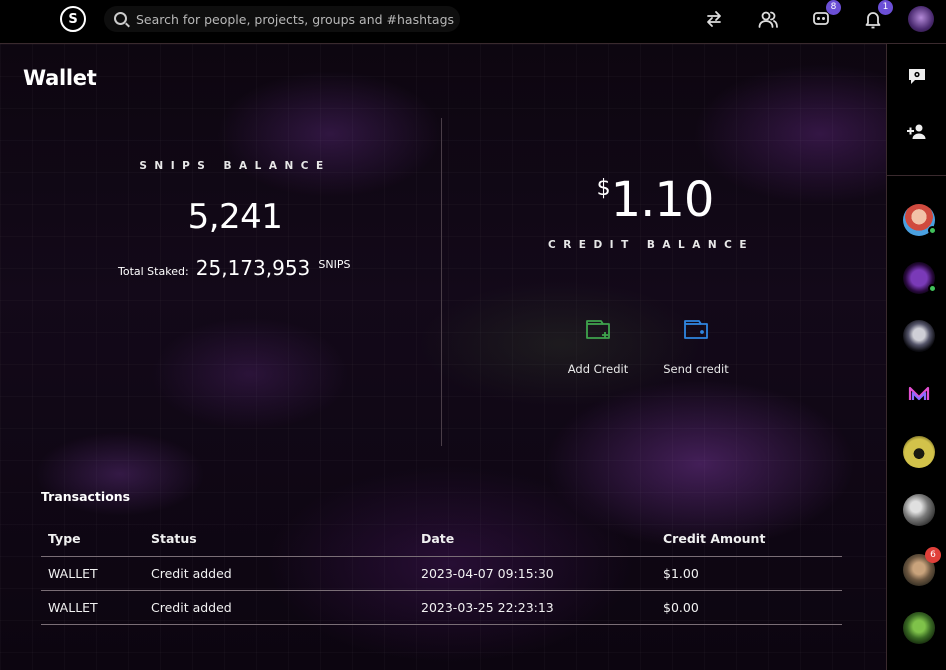 The height and width of the screenshot is (670, 946). I want to click on swap-icon, so click(714, 19).